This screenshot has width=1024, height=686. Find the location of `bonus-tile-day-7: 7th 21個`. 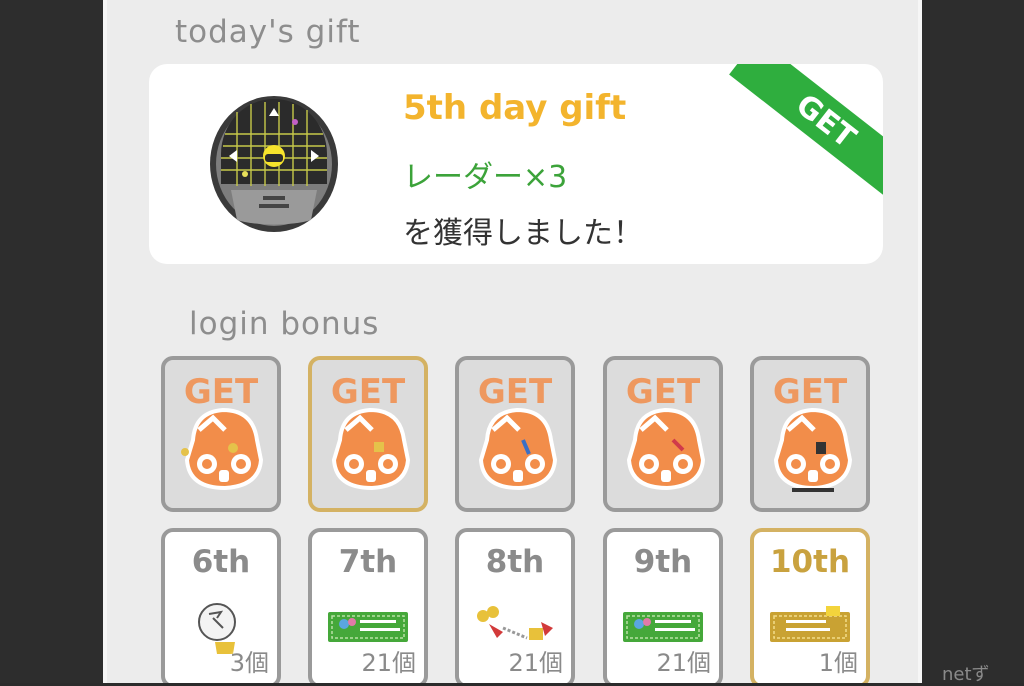

bonus-tile-day-7: 7th 21個 is located at coordinates (368, 605).